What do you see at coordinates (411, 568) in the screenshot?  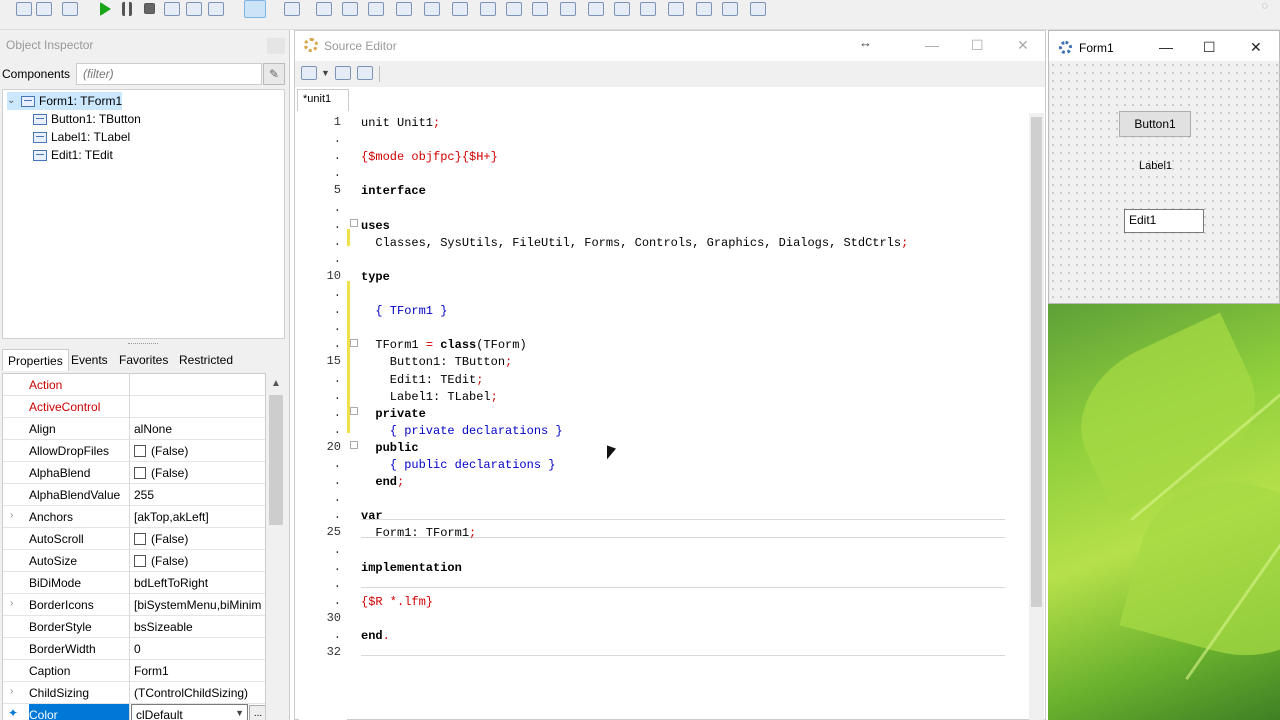 I see `code-line: implementation` at bounding box center [411, 568].